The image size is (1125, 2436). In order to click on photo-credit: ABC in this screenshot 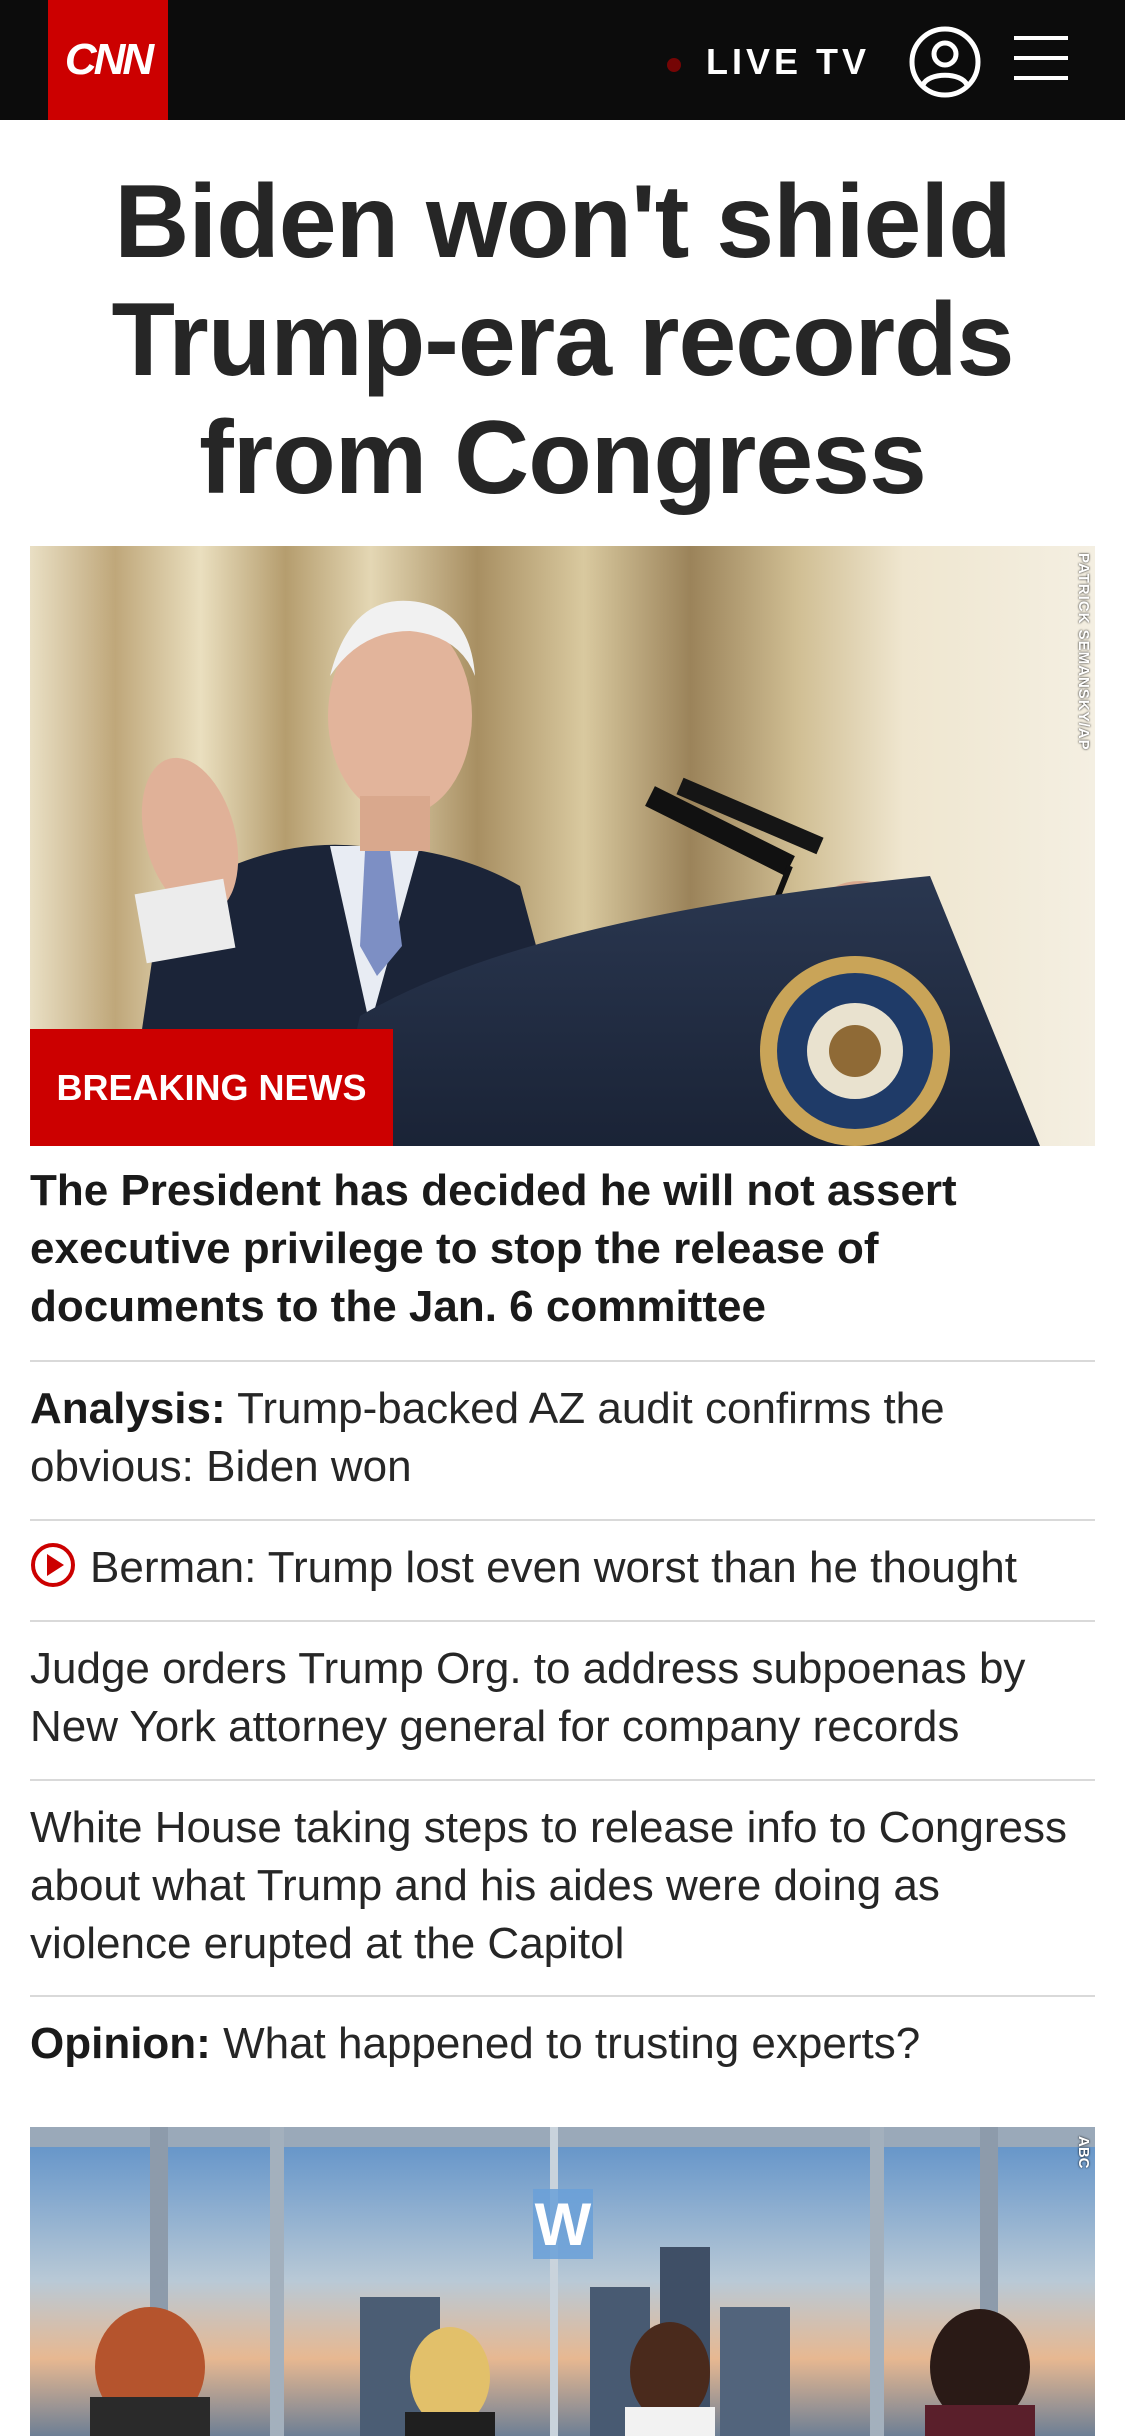, I will do `click(1083, 2152)`.